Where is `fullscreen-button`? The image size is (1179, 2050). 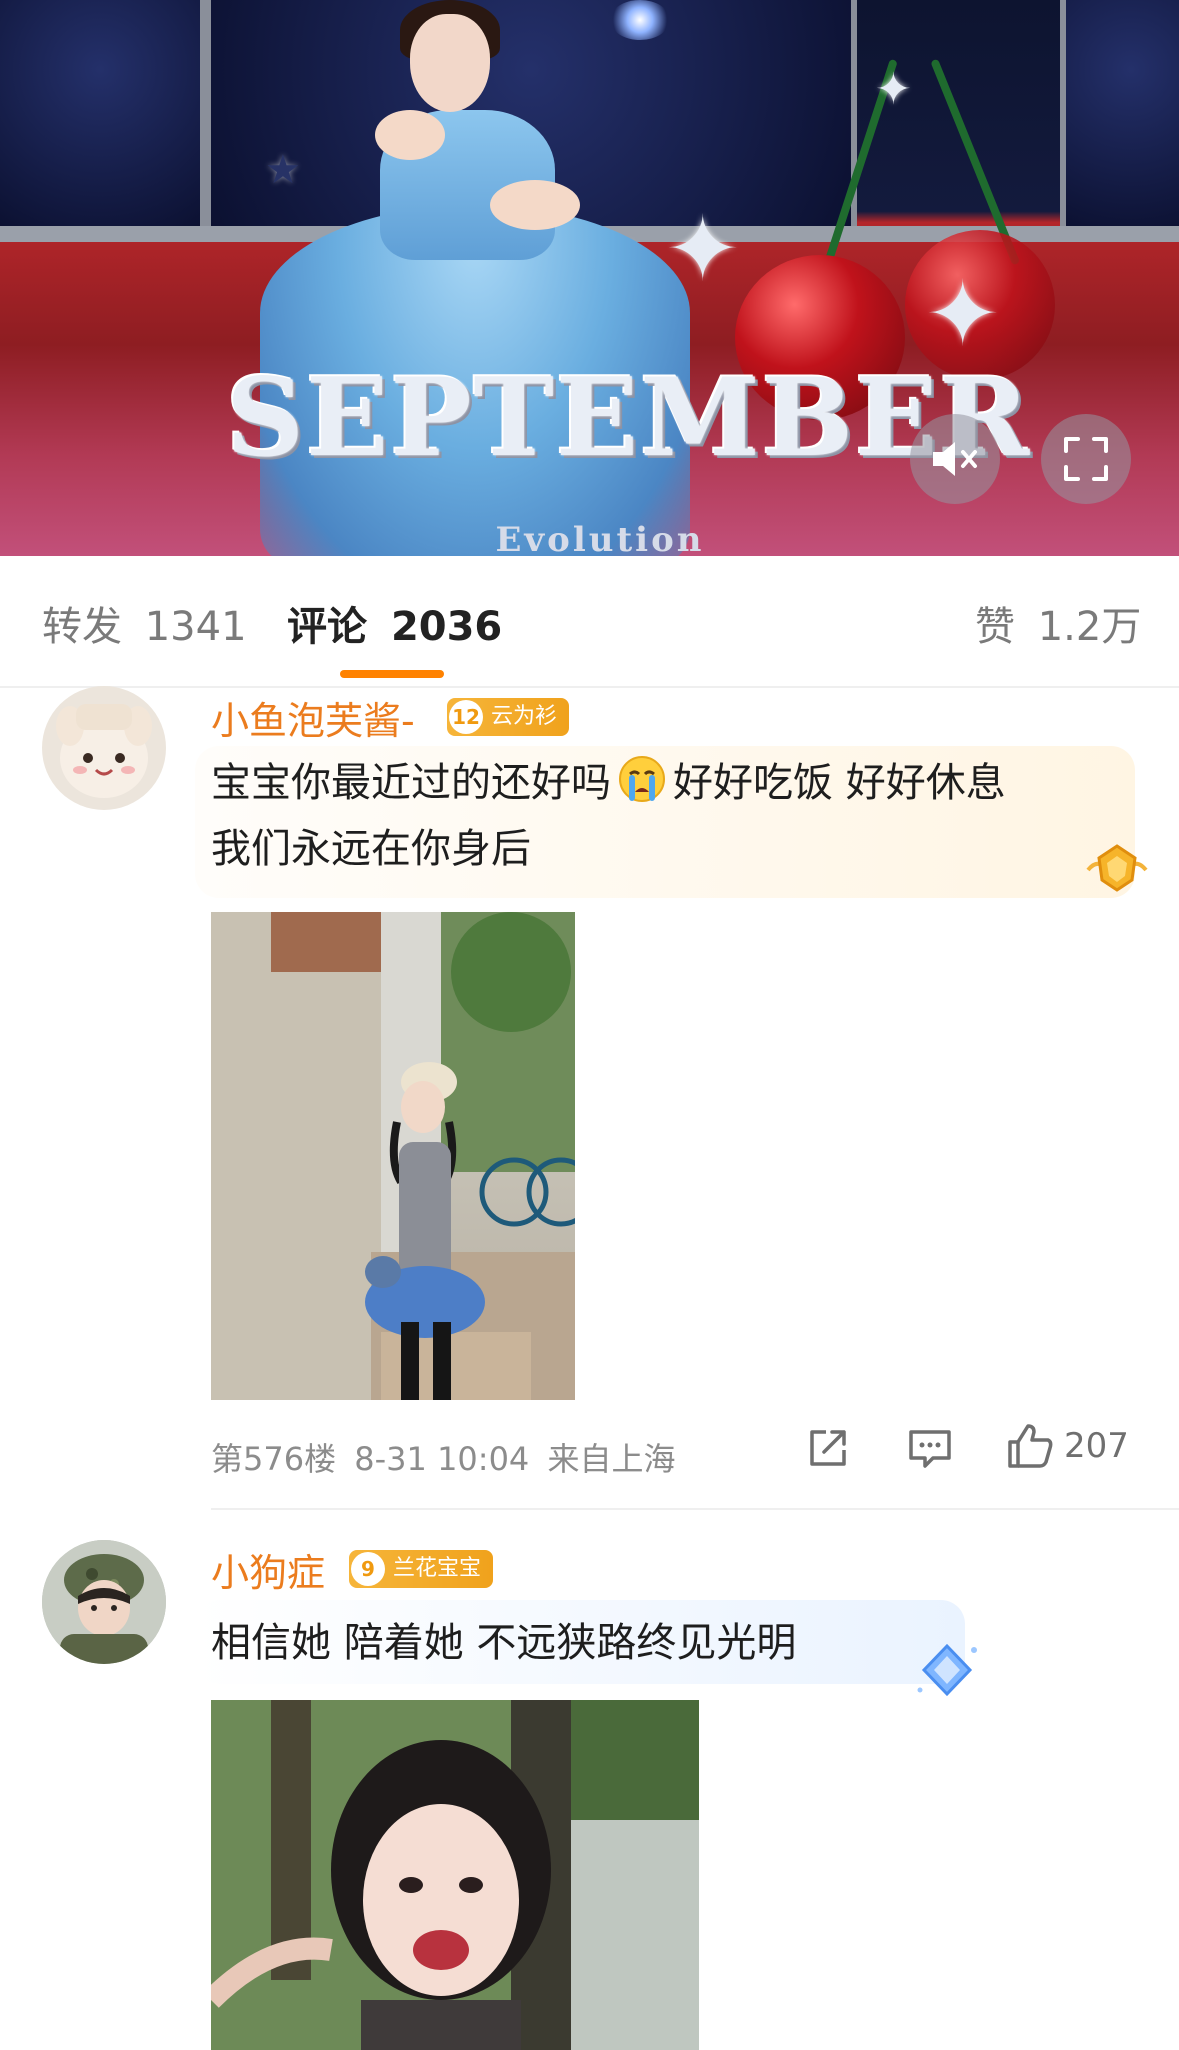 fullscreen-button is located at coordinates (1086, 459).